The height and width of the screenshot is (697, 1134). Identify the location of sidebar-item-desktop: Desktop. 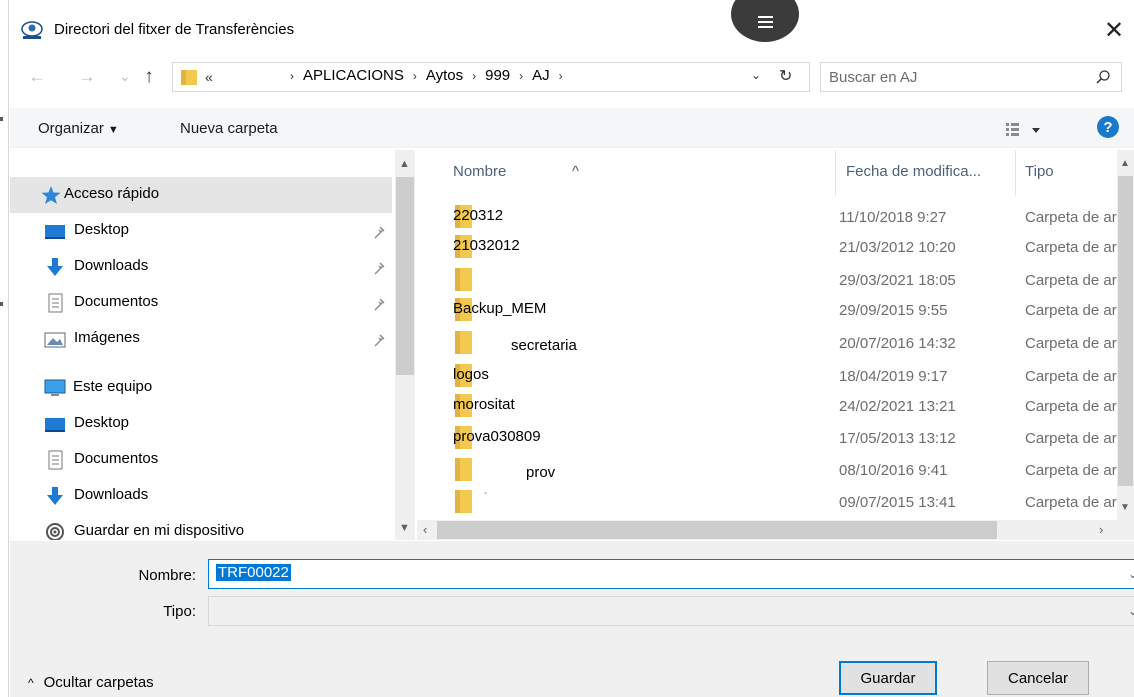
(201, 231).